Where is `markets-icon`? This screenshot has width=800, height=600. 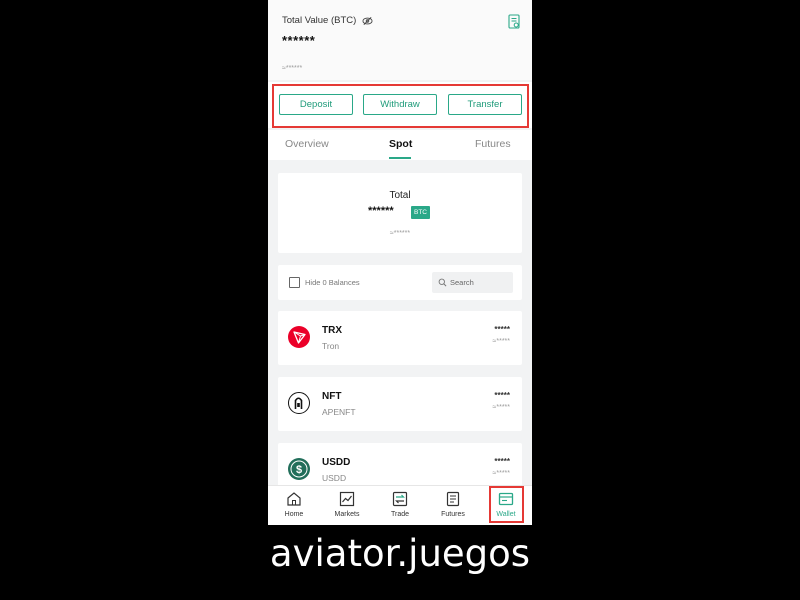
markets-icon is located at coordinates (347, 499).